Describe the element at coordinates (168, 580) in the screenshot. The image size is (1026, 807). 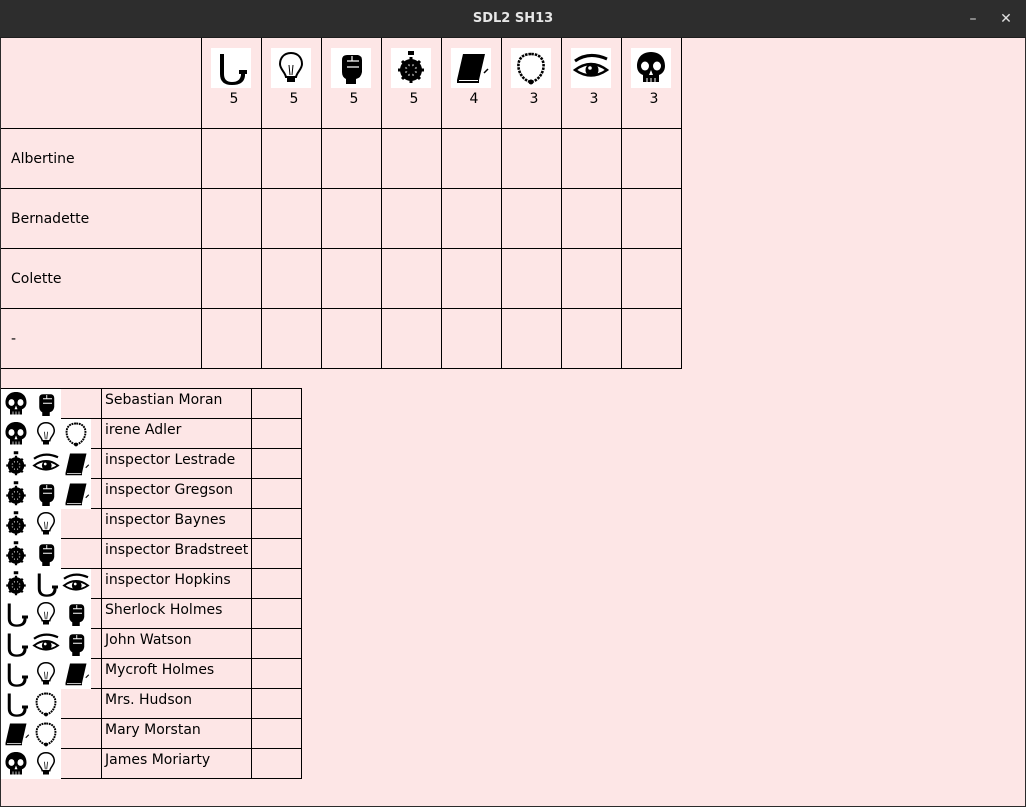
I see `suspect-name: inspector Hopkins` at that location.